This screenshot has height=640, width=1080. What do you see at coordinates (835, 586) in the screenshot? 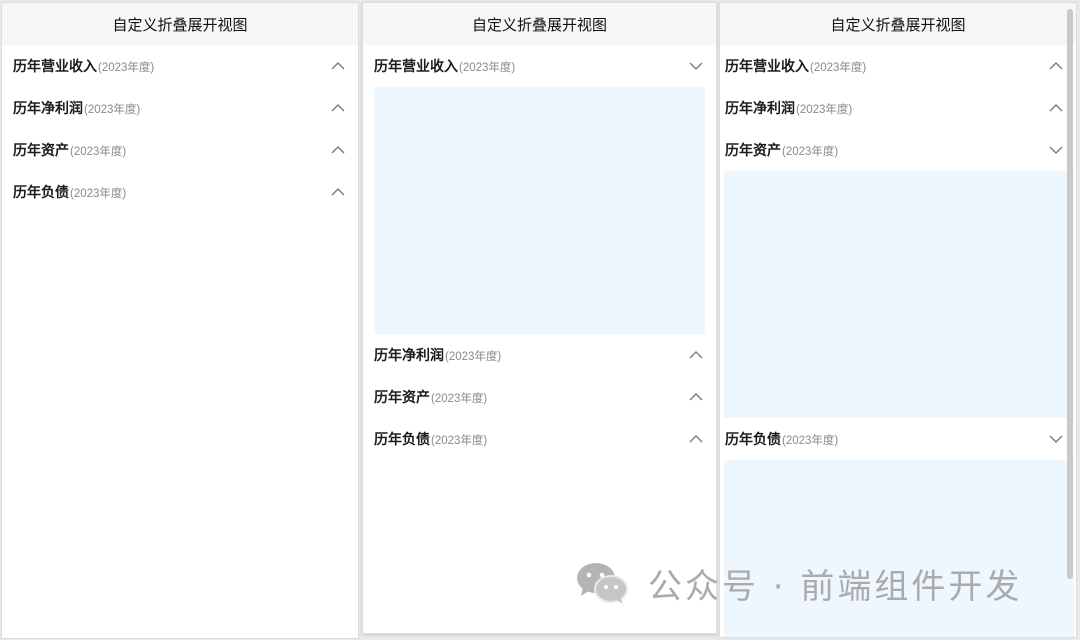
I see `watermark-text: 公众号 · 前端组件开发` at bounding box center [835, 586].